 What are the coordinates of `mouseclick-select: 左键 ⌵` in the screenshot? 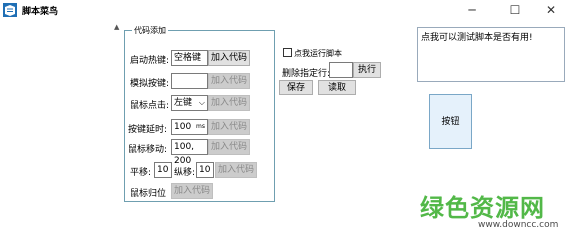 It's located at (189, 103).